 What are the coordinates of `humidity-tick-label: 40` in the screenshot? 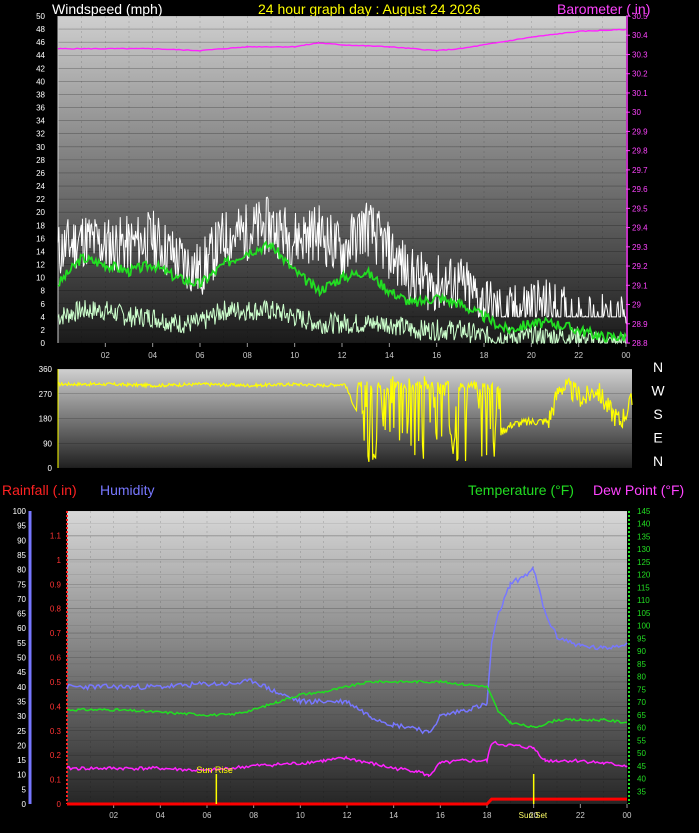 It's located at (21, 687).